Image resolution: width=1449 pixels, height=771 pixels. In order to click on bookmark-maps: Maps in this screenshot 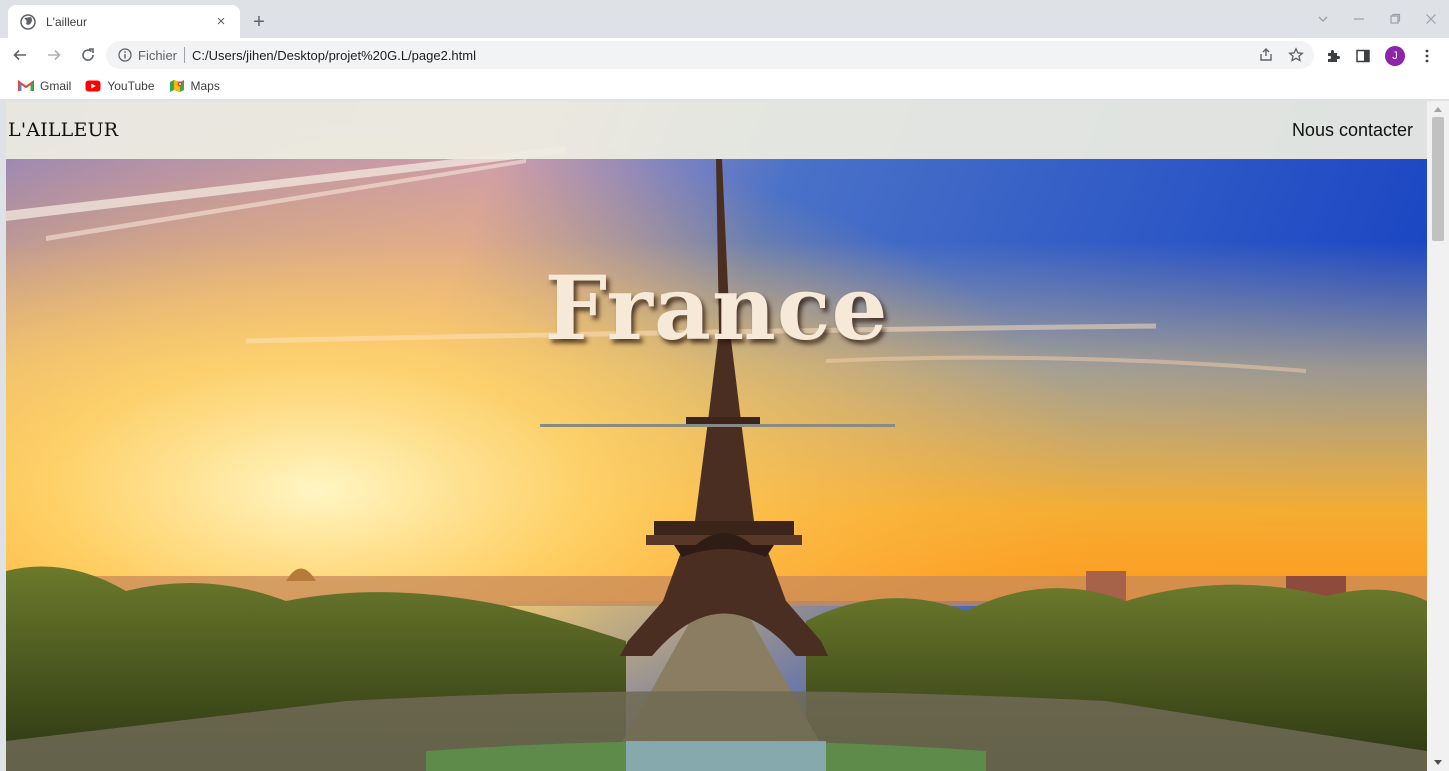, I will do `click(194, 86)`.